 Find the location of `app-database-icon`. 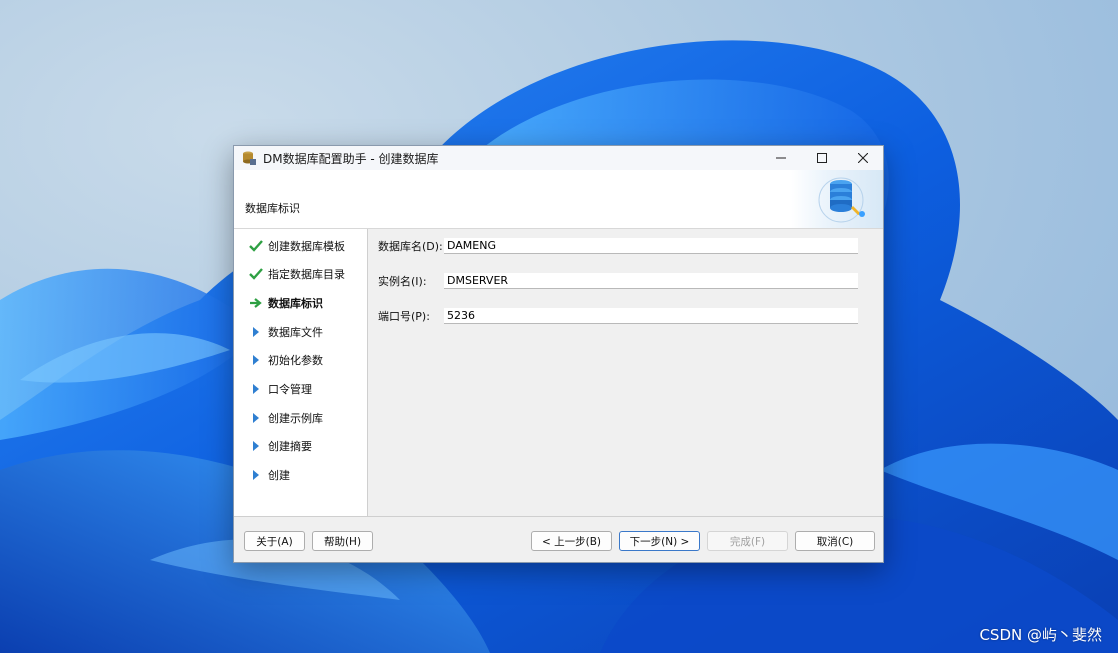

app-database-icon is located at coordinates (249, 158).